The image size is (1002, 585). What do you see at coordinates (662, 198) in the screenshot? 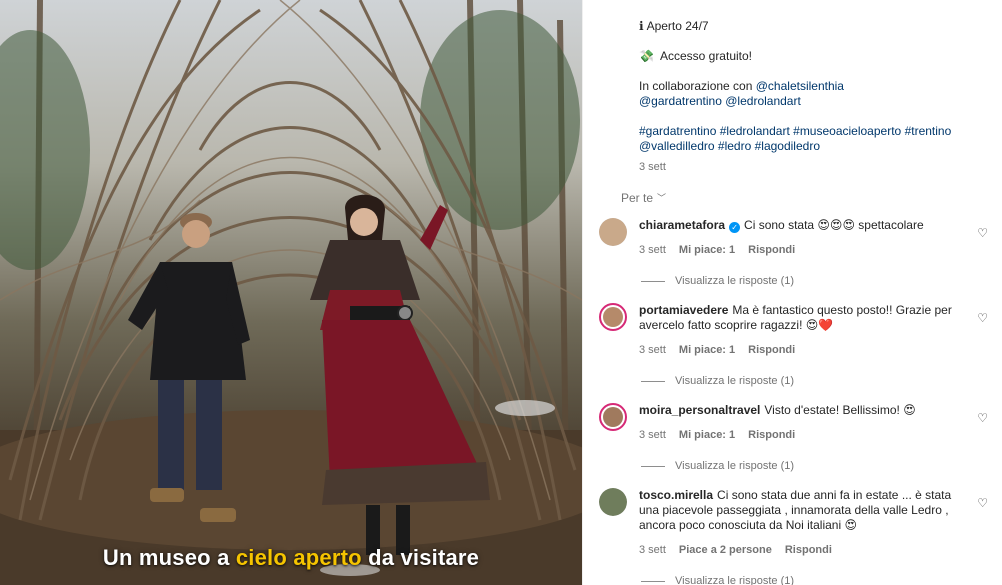
I see `chevron-down-icon: ﹀` at bounding box center [662, 198].